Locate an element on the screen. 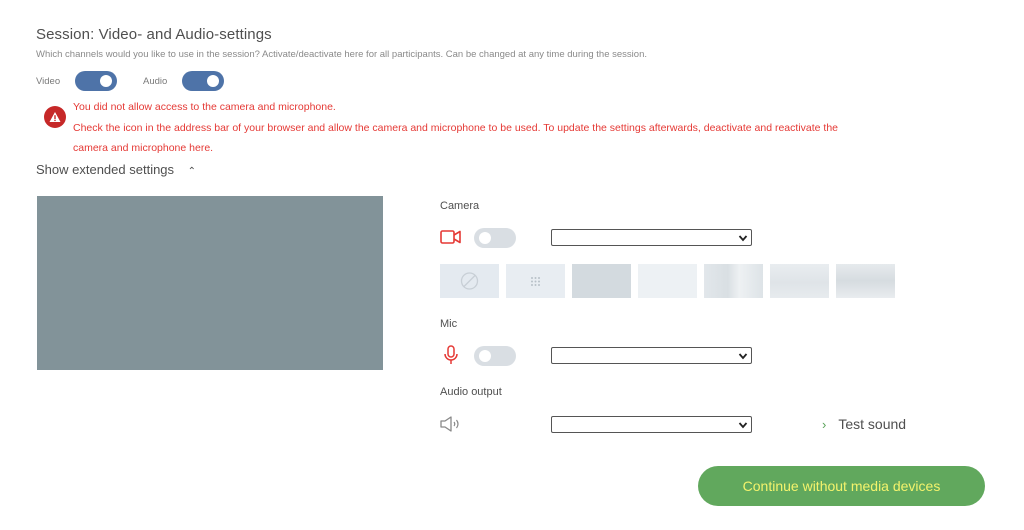 This screenshot has width=1024, height=530. camera-select is located at coordinates (651, 237).